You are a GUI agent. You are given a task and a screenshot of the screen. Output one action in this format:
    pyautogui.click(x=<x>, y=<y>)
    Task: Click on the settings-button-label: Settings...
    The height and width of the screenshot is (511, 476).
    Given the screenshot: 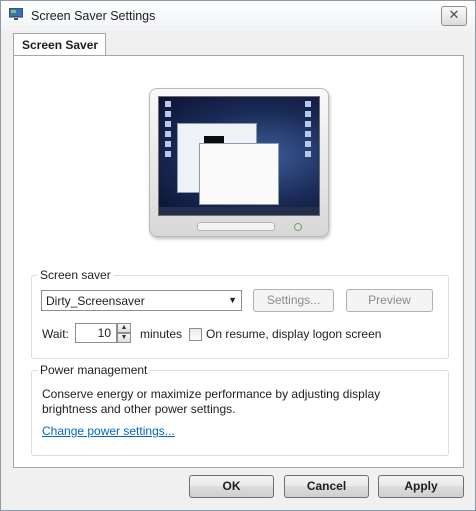 What is the action you would take?
    pyautogui.click(x=293, y=300)
    